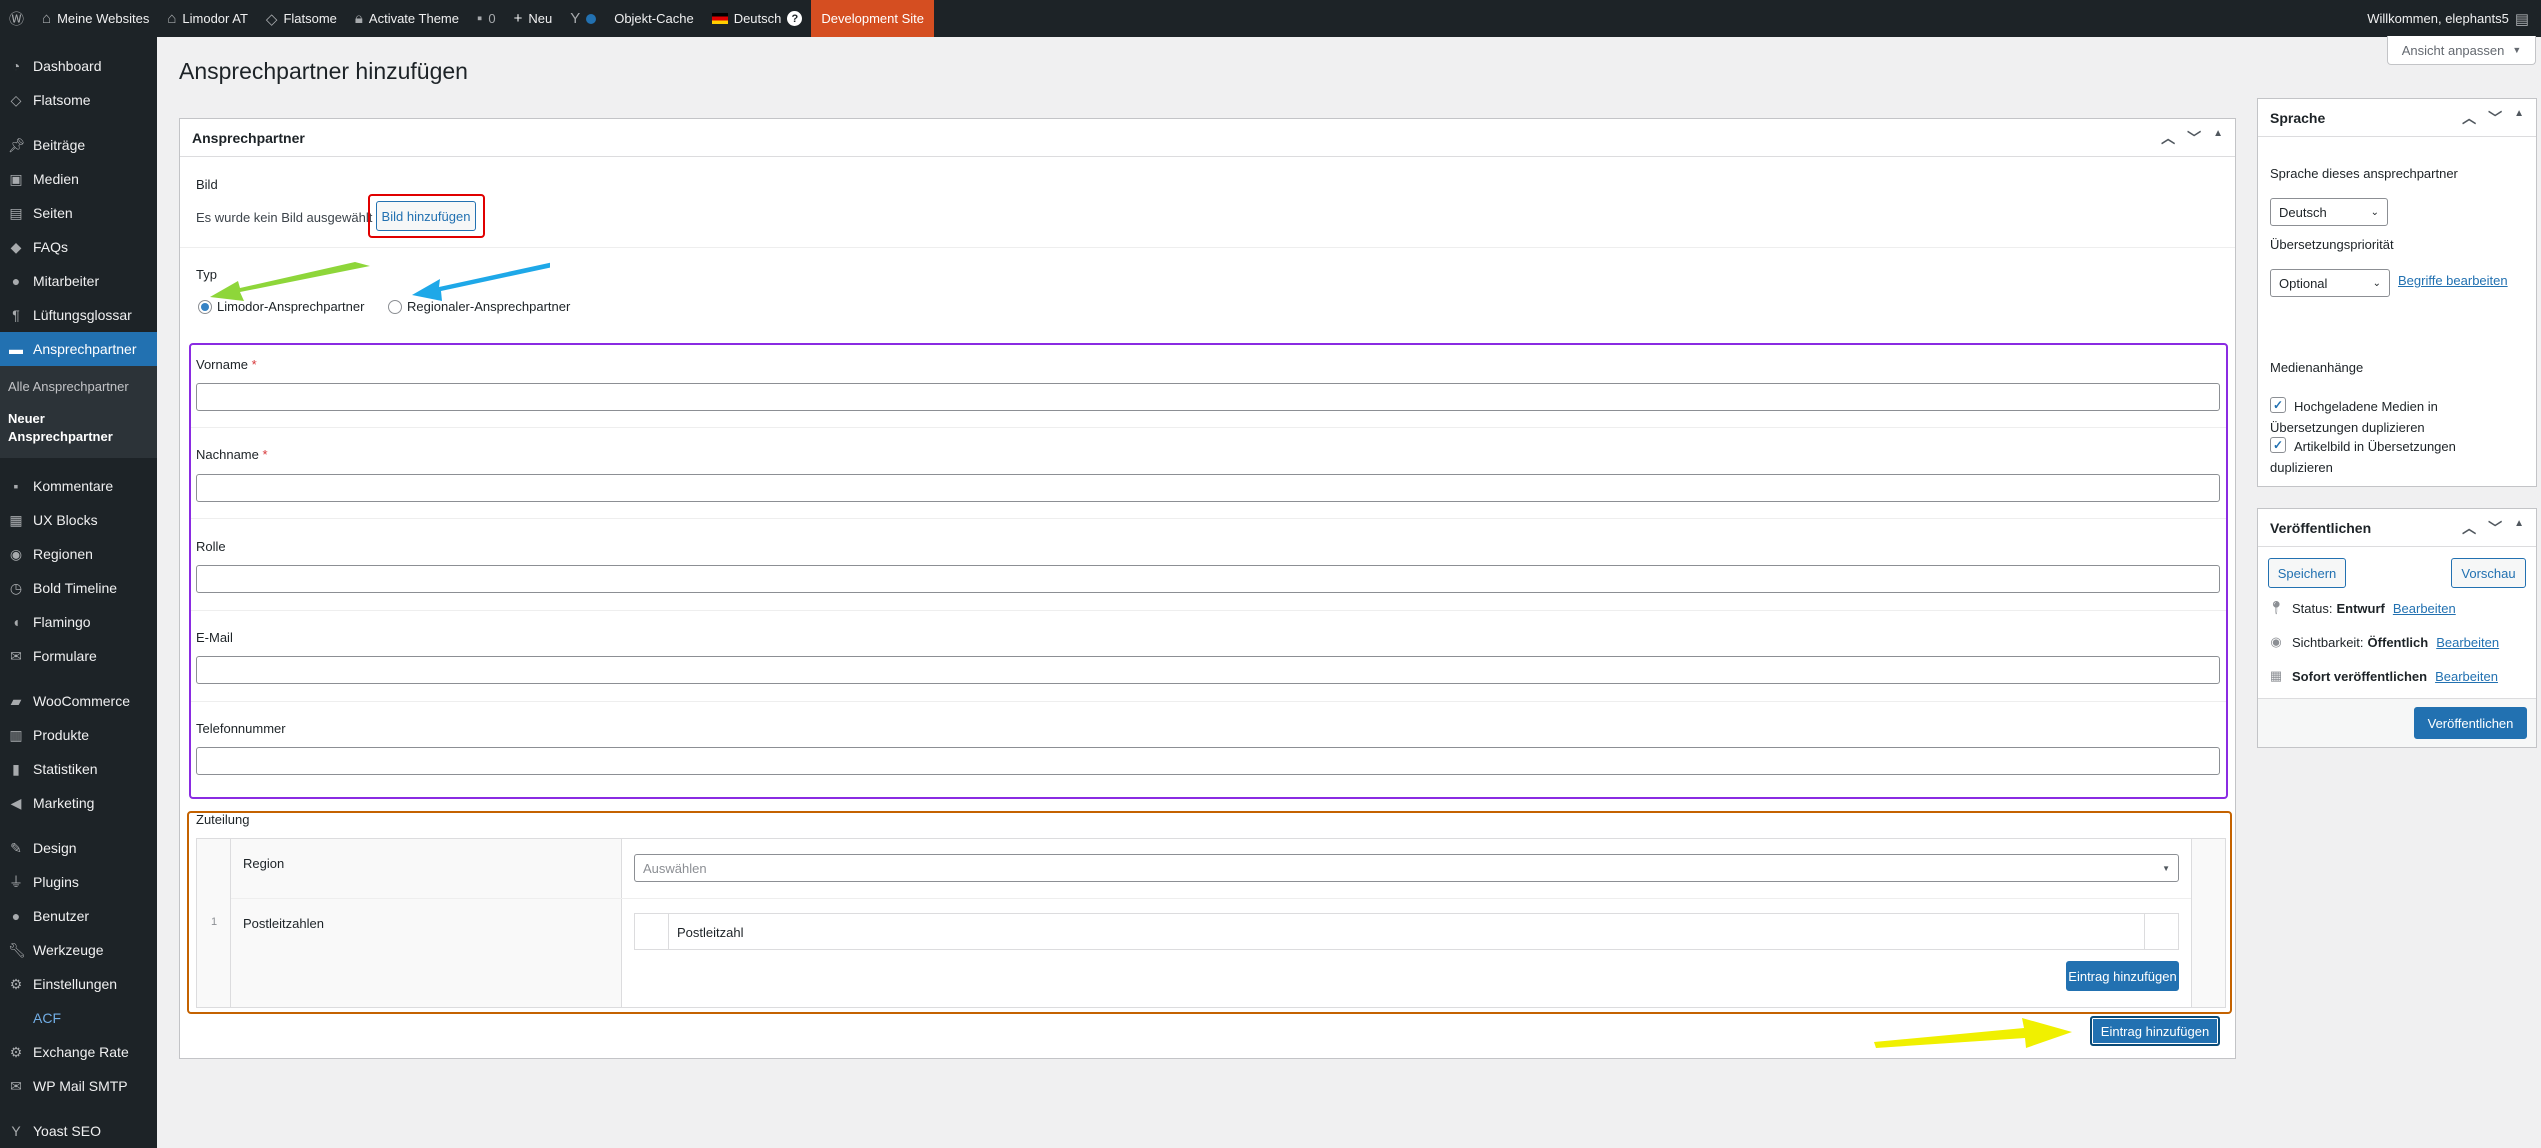 The image size is (2541, 1148). What do you see at coordinates (78, 950) in the screenshot?
I see `sidebar-item-werkzeuge: 🔧︎ Werkzeuge` at bounding box center [78, 950].